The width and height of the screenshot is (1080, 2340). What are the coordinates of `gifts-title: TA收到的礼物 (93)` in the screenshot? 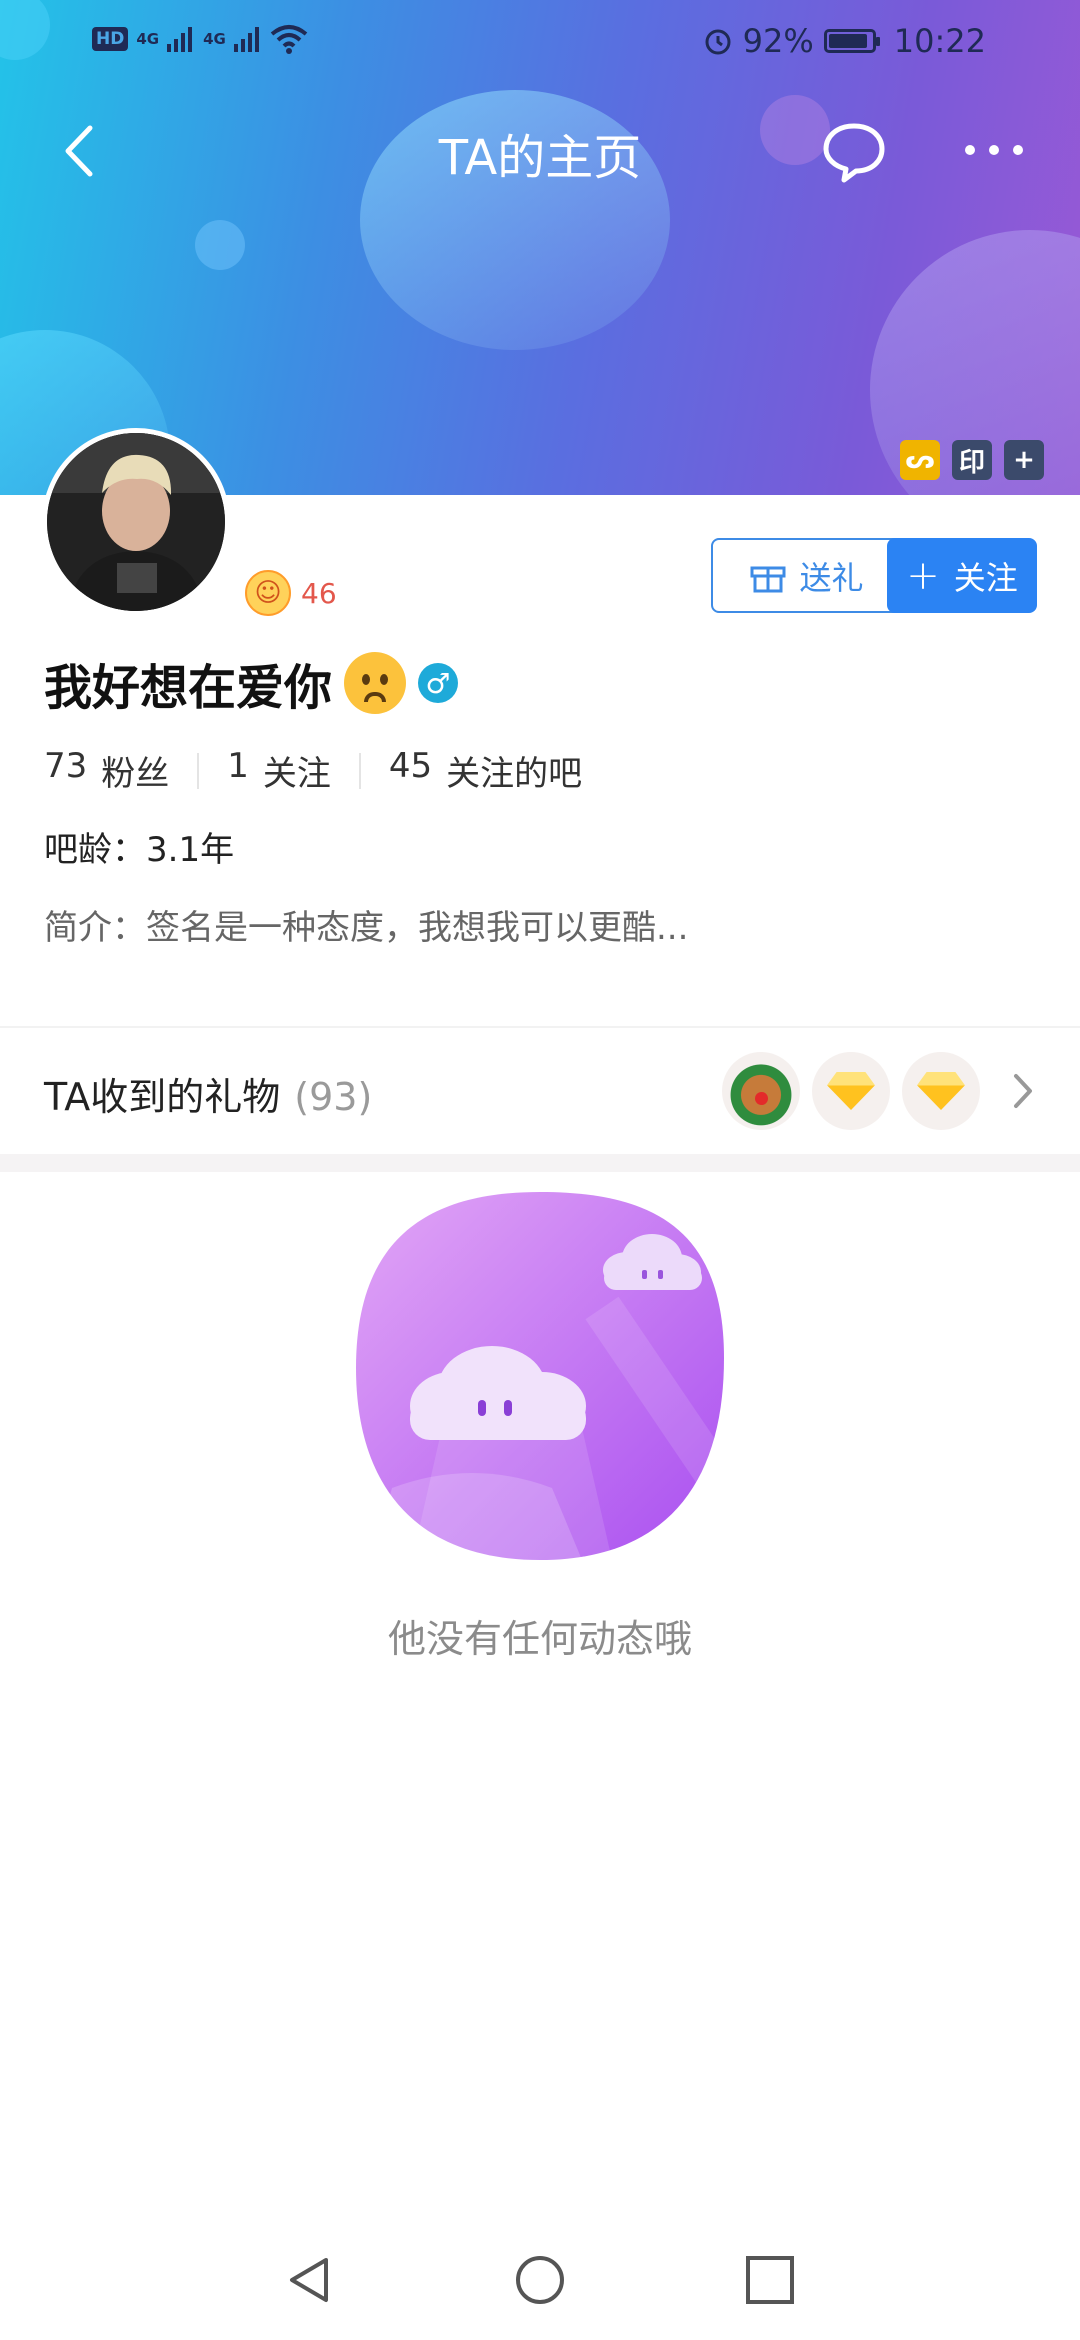 It's located at (208, 1093).